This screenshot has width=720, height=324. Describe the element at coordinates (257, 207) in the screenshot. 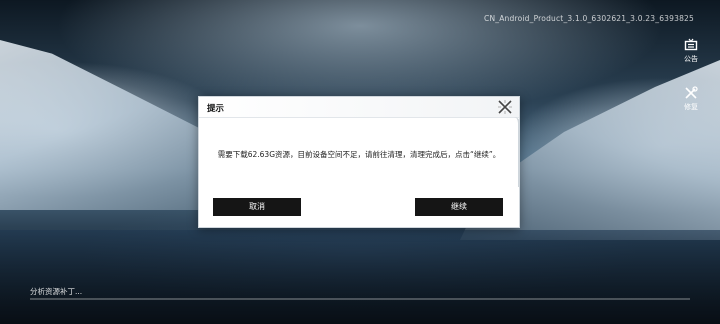

I see `cancel-button: 取消` at that location.